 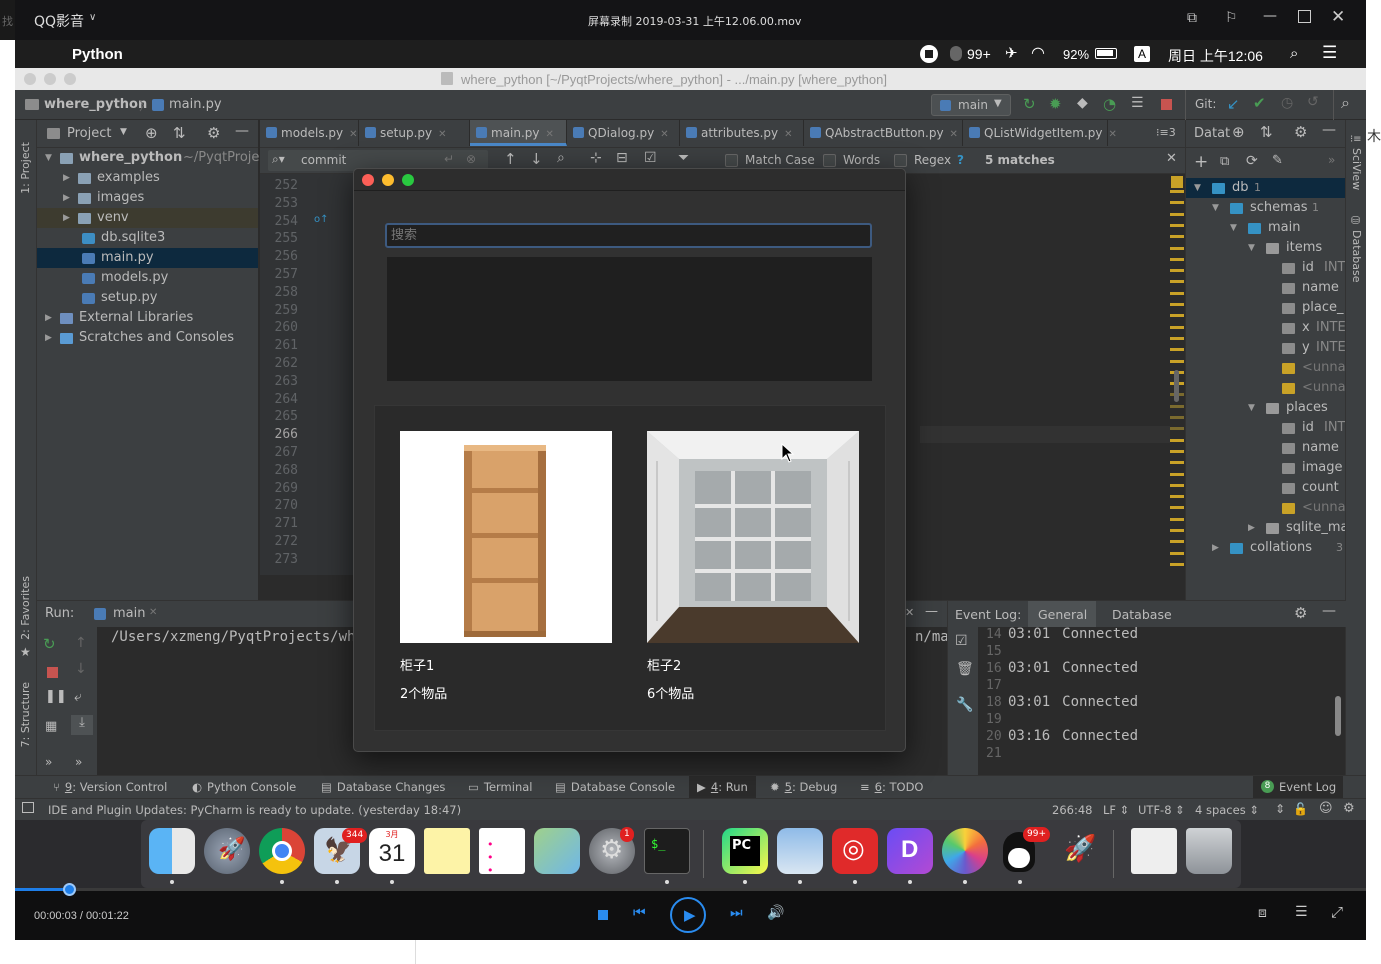 What do you see at coordinates (623, 133) in the screenshot?
I see `editor-tab: QDialog.py ✕` at bounding box center [623, 133].